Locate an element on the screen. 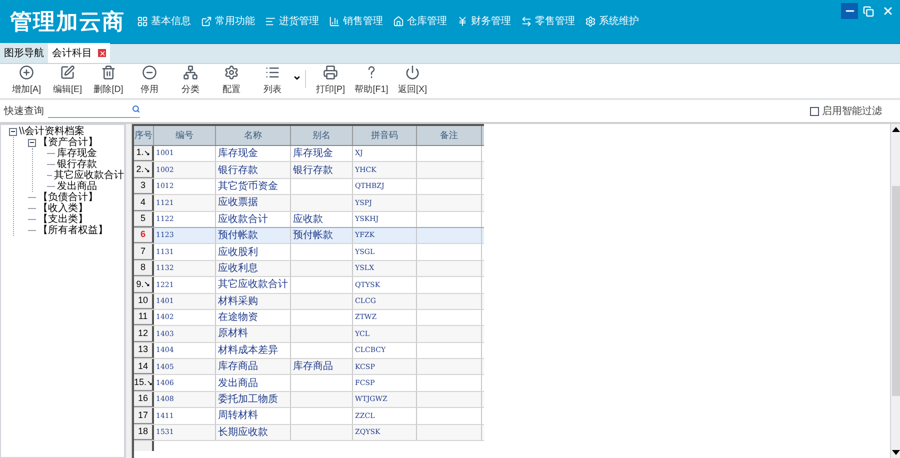 Image resolution: width=900 pixels, height=458 pixels. power-icon is located at coordinates (412, 72).